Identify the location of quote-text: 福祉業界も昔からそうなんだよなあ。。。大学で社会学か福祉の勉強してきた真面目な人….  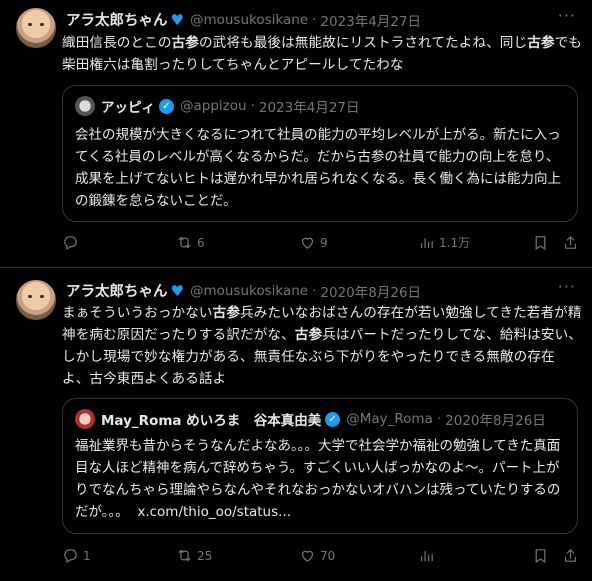
(320, 479).